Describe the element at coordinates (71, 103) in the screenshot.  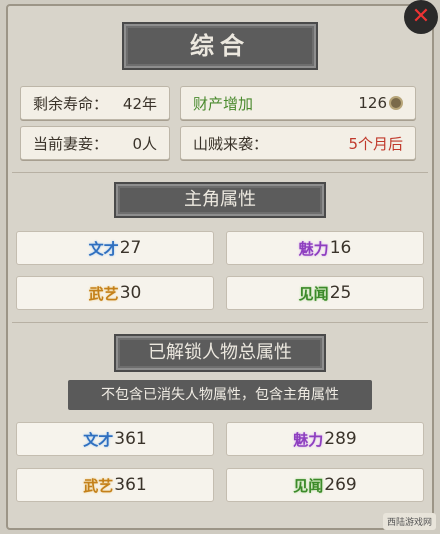
I see `lifespan-label: 剩余寿命：` at that location.